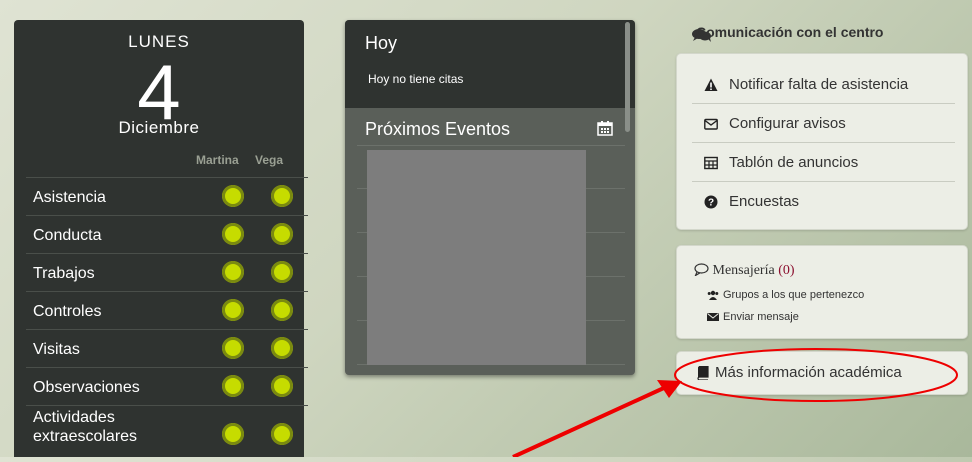 The width and height of the screenshot is (972, 462). I want to click on menu-item-label: Tablón de anuncios, so click(794, 162).